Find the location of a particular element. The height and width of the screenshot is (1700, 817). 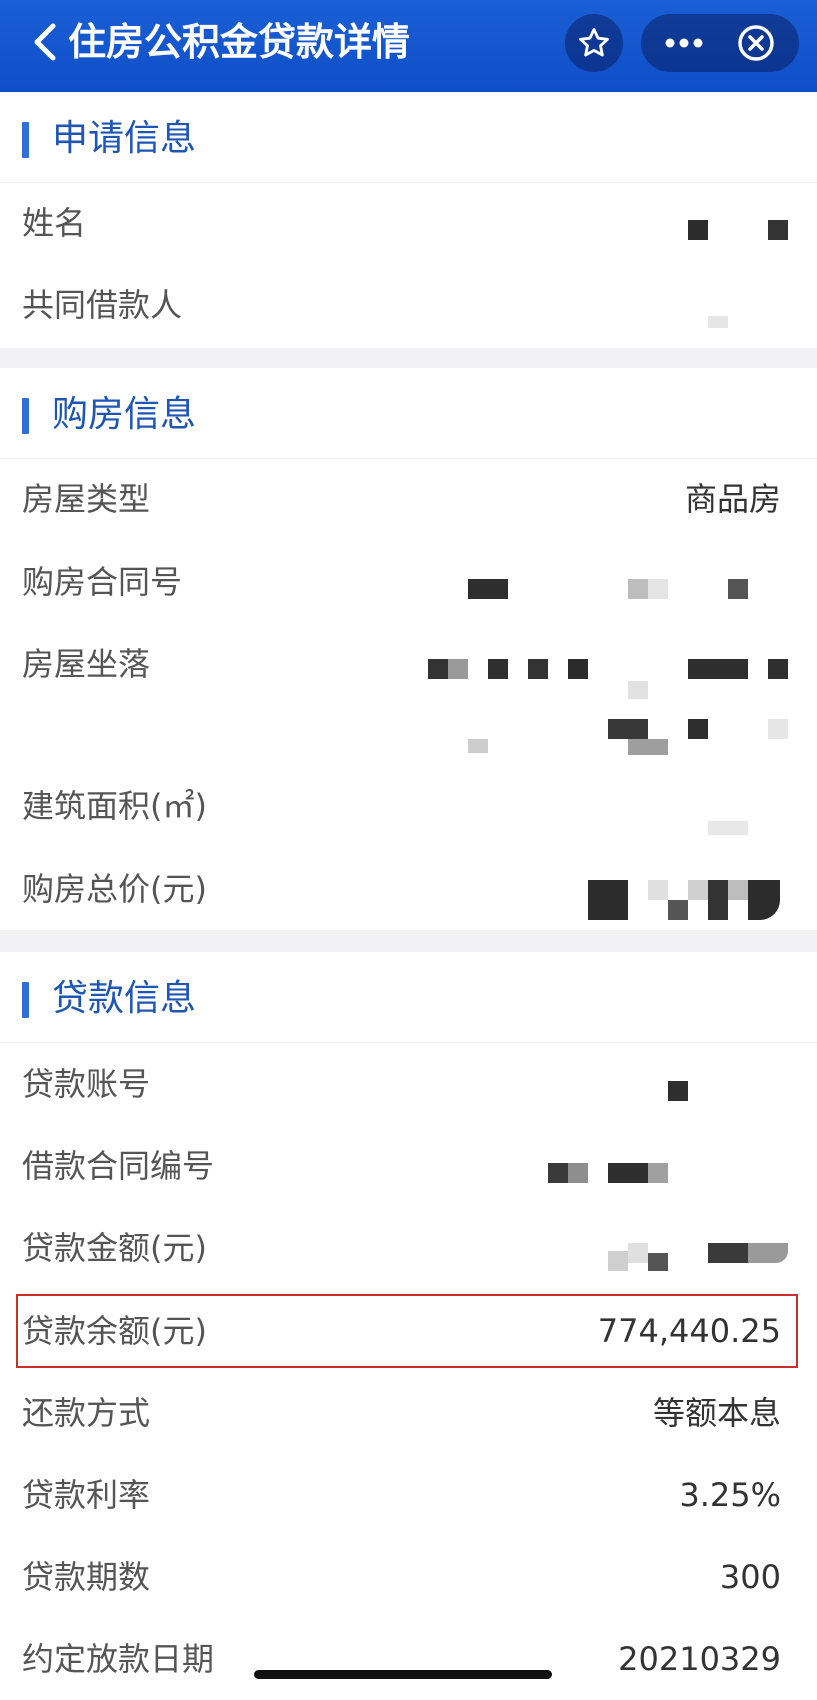

redacted-area is located at coordinates (408, 807).